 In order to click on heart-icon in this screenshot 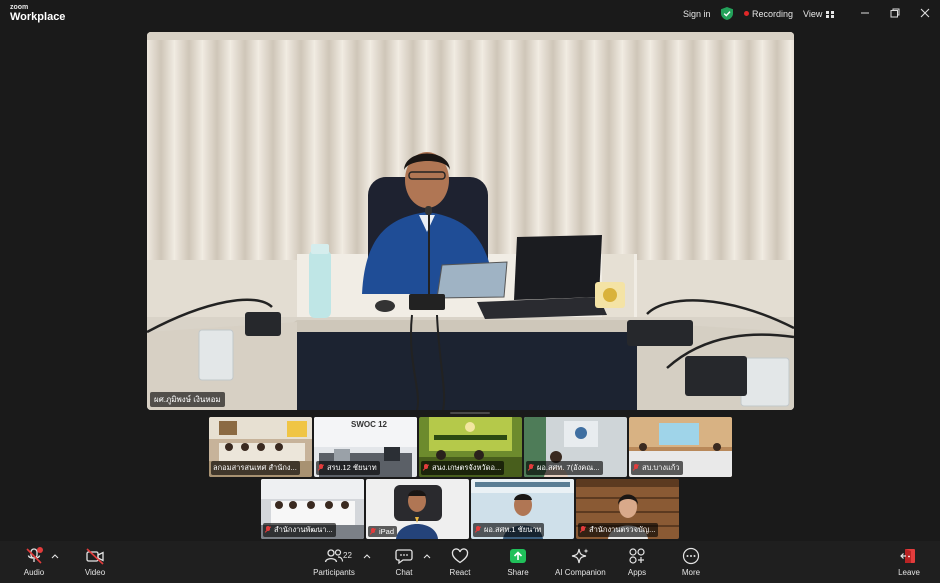, I will do `click(460, 556)`.